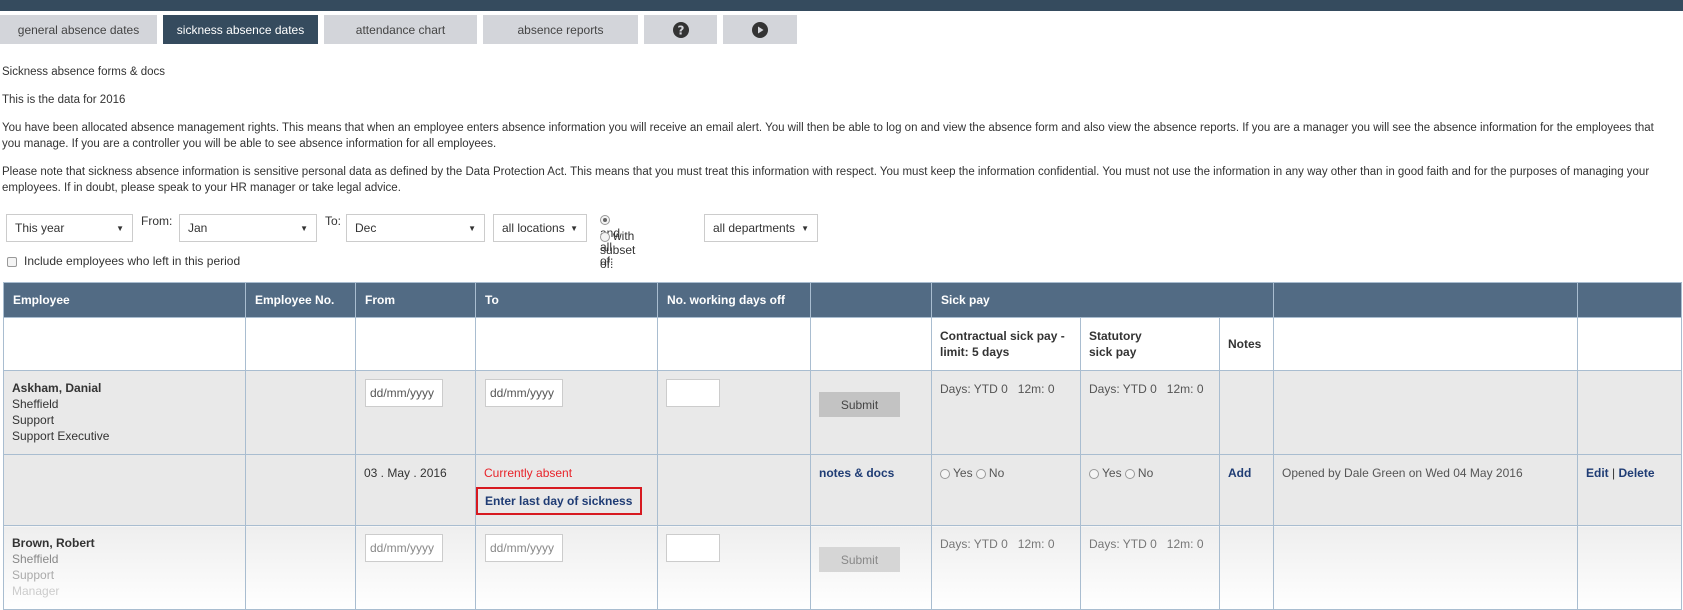 Image resolution: width=1683 pixels, height=610 pixels. I want to click on contractual-sick-pay-header: Contractual sick pay - limit: 5 days, so click(1006, 344).